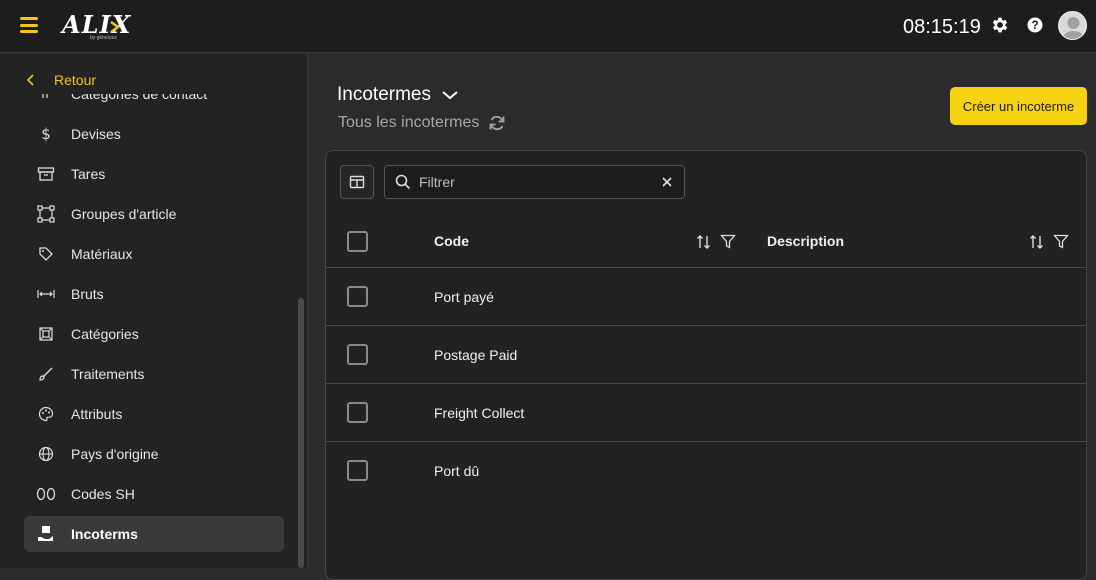  What do you see at coordinates (103, 38) in the screenshot?
I see `logo-subtext: by gkmouss` at bounding box center [103, 38].